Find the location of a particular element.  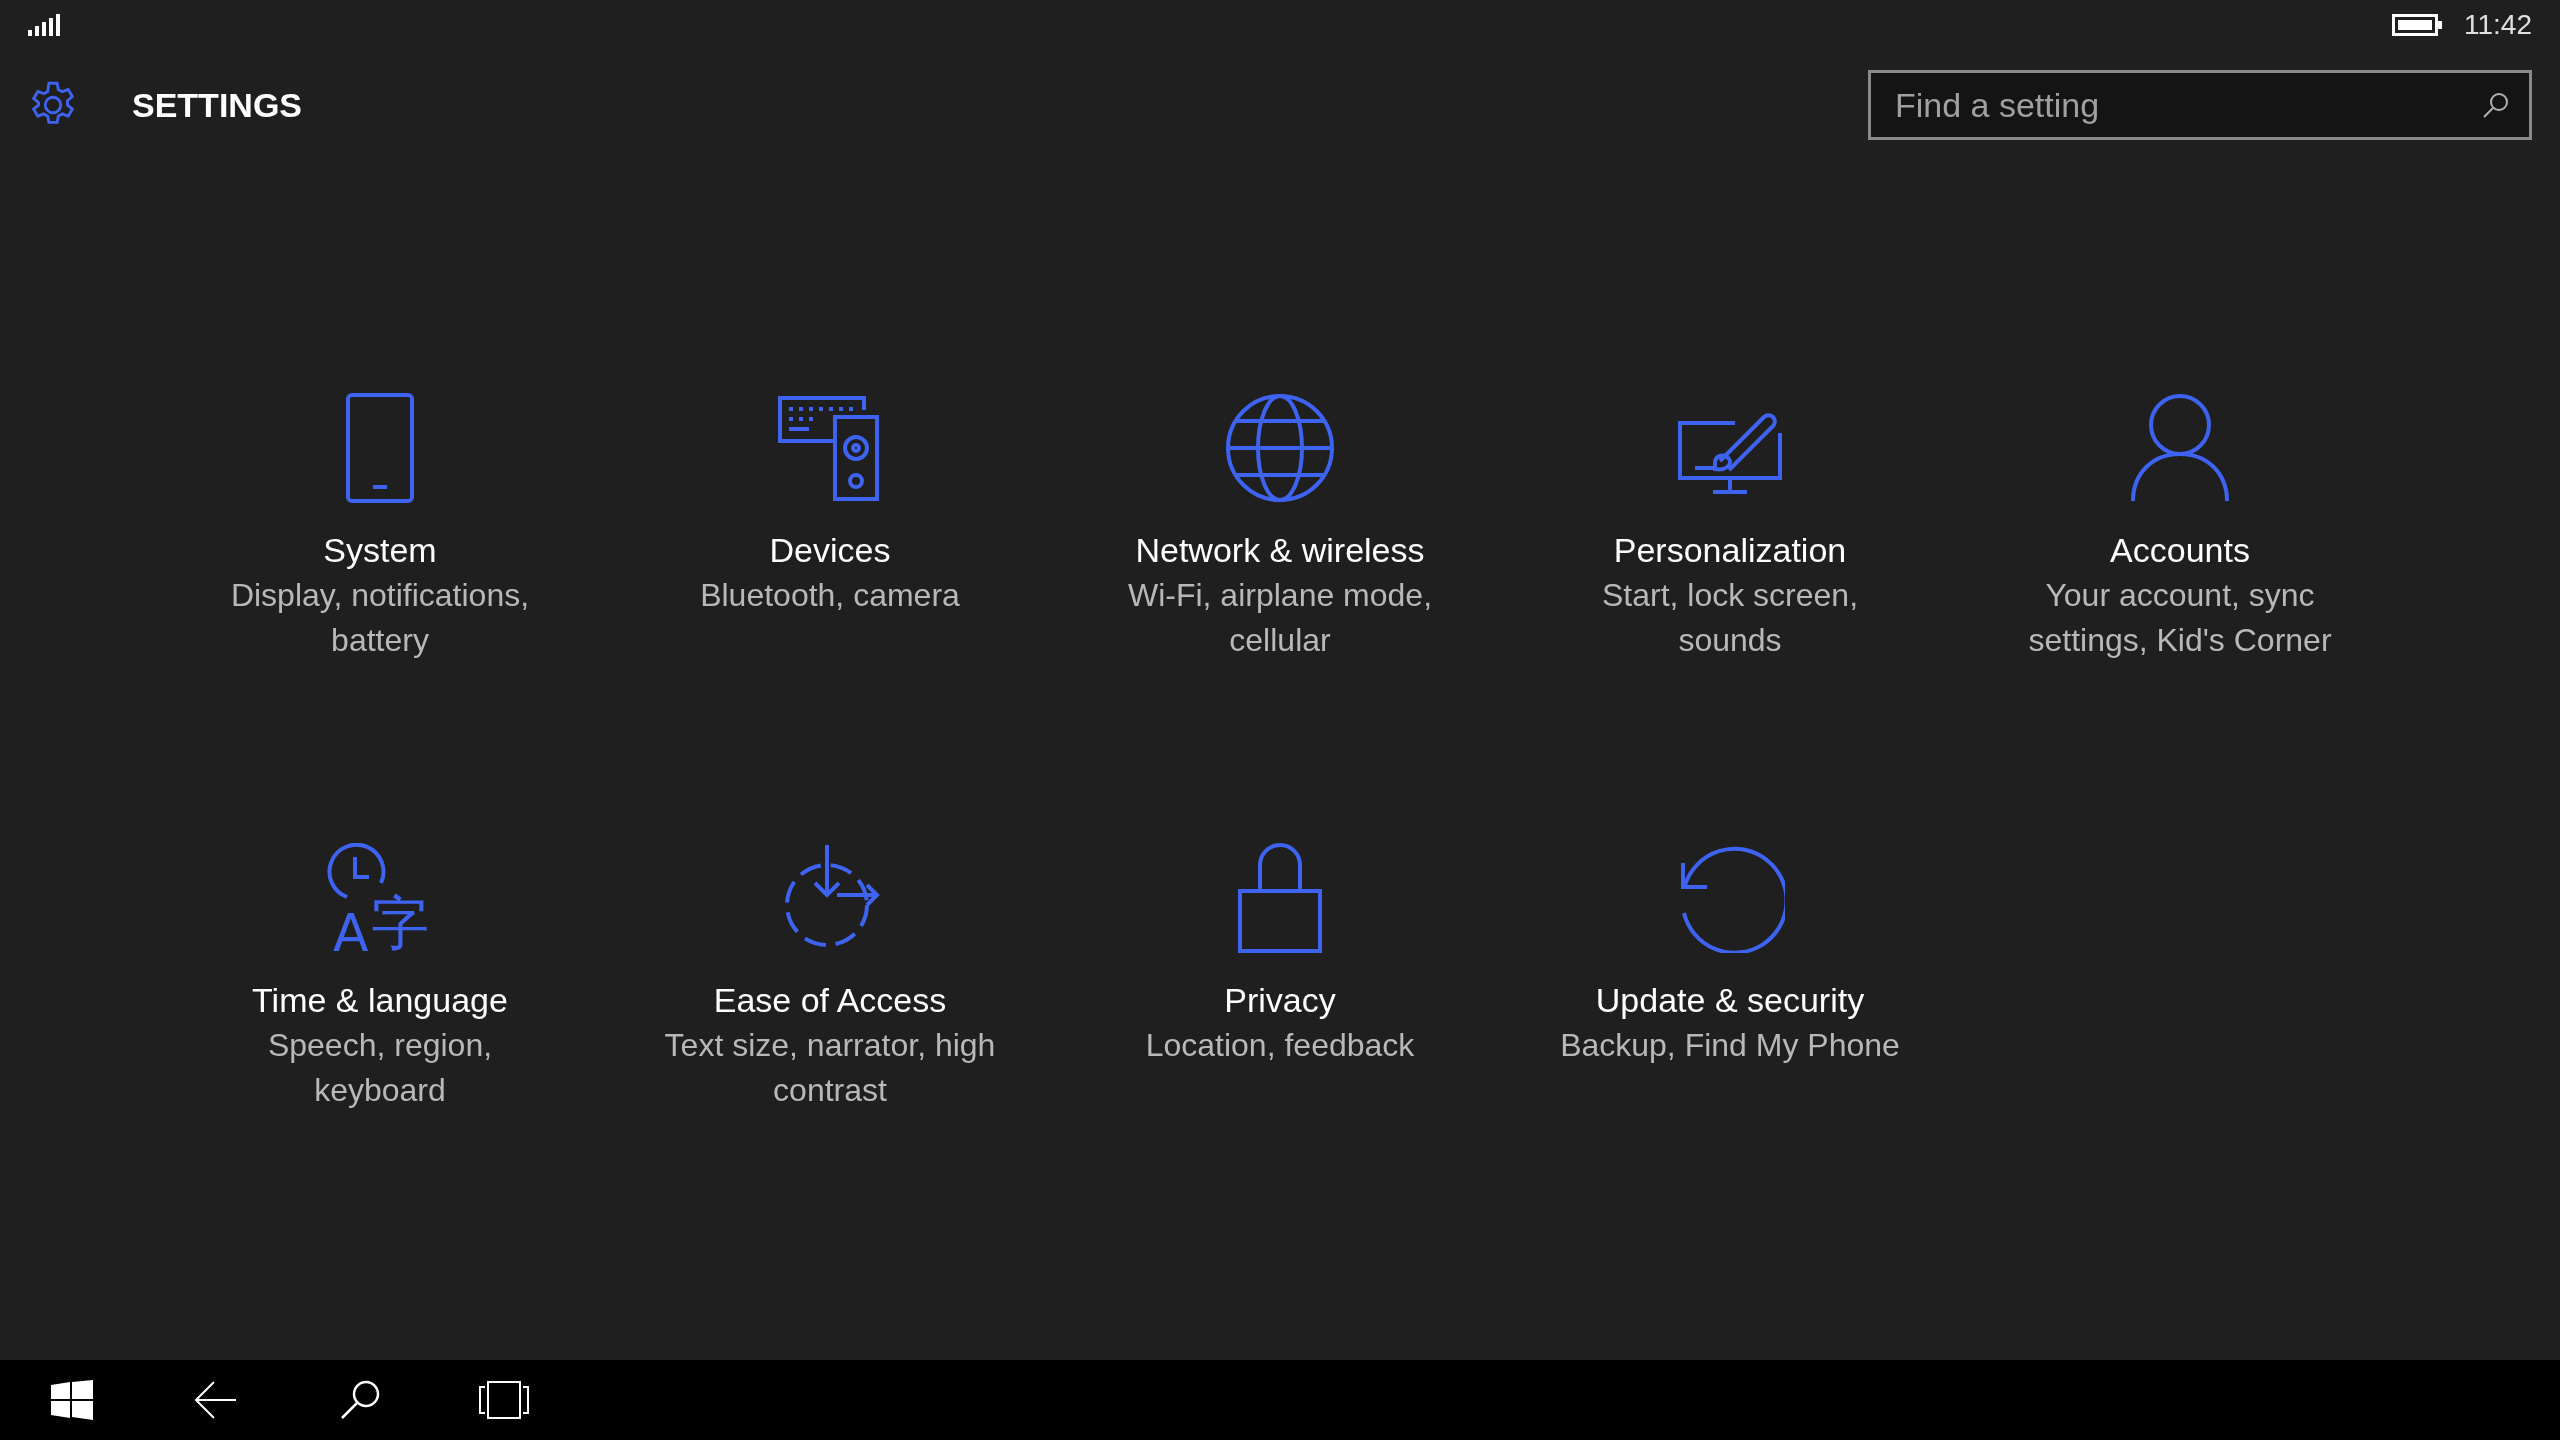

category-title: Network & wireless is located at coordinates (1280, 550).